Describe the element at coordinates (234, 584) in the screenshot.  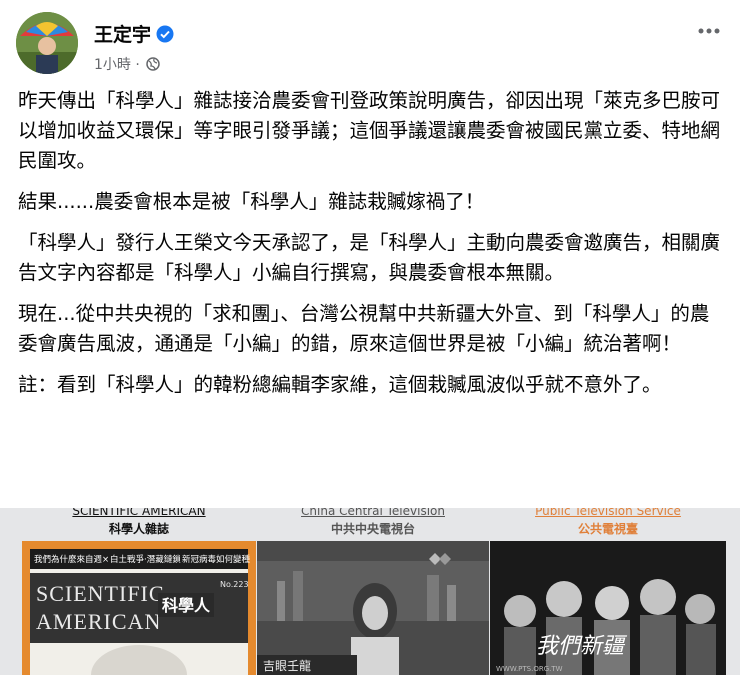
I see `cover-issue: No.223` at that location.